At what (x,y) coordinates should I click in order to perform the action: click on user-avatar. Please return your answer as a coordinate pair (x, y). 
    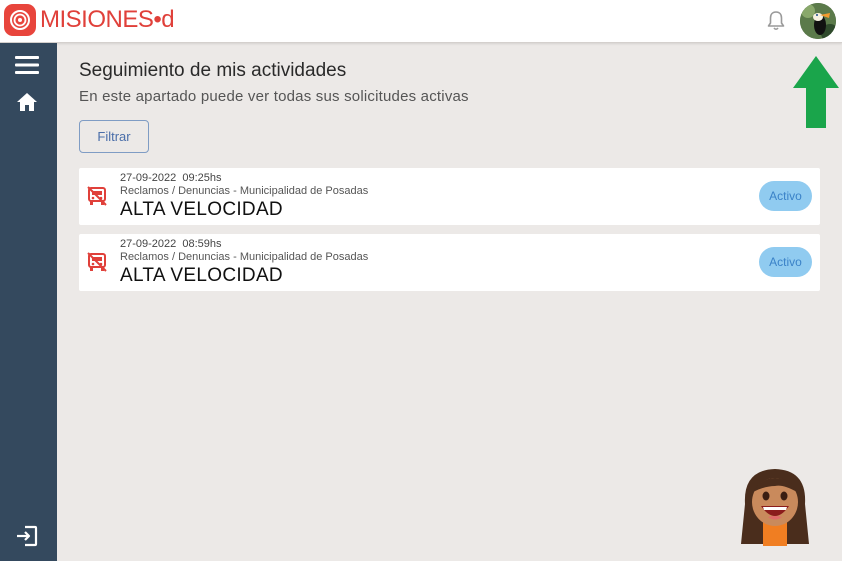
    Looking at the image, I should click on (818, 21).